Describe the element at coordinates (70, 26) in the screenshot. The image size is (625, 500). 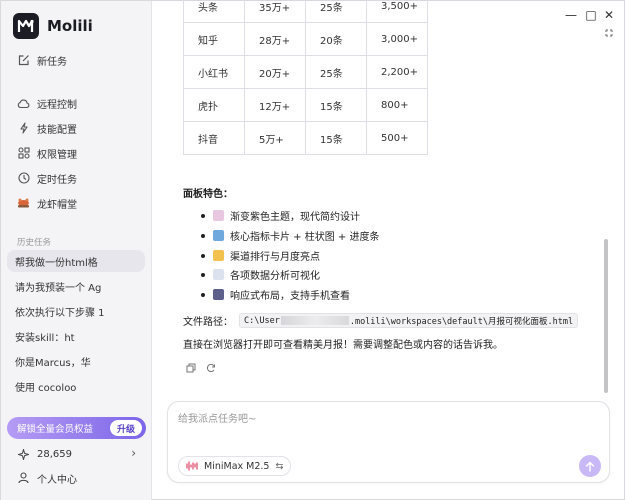
I see `app-name: Molili` at that location.